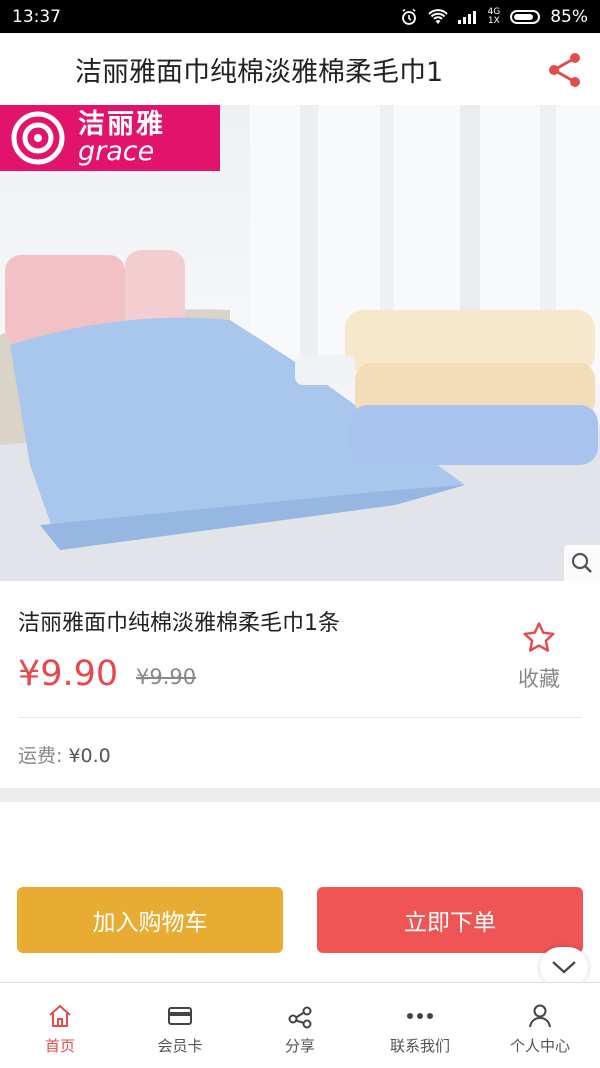 This screenshot has width=600, height=1068. What do you see at coordinates (466, 17) in the screenshot?
I see `signal-icon` at bounding box center [466, 17].